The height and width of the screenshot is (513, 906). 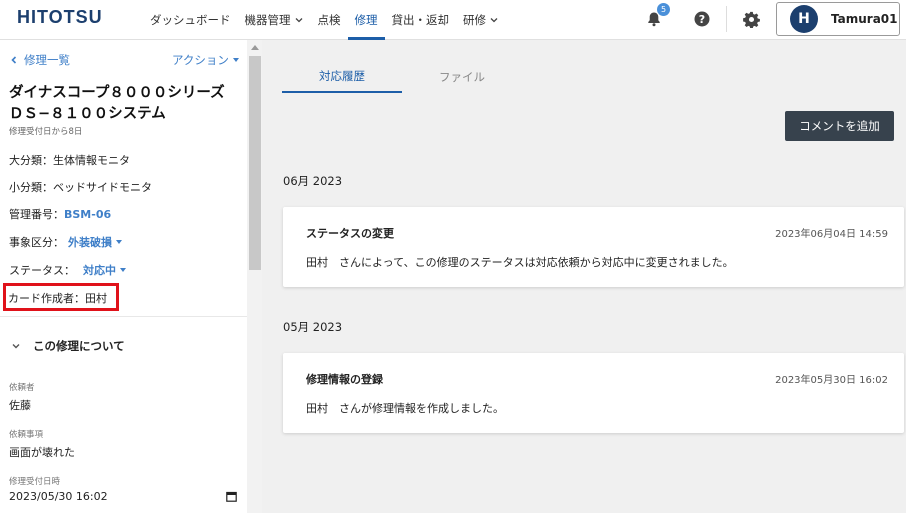 I want to click on user-name: Tamura01, so click(x=864, y=19).